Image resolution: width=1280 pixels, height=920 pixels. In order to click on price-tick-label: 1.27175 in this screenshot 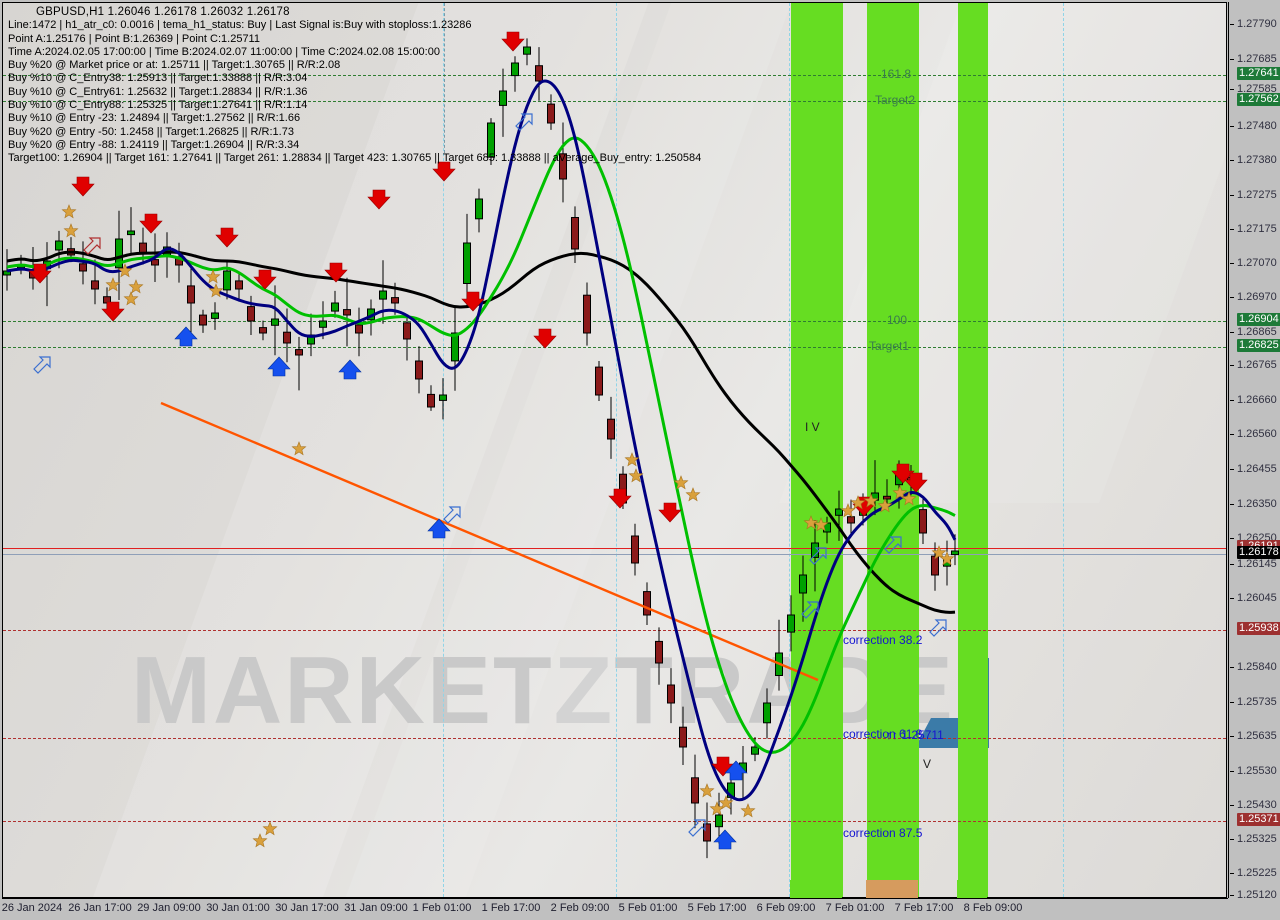, I will do `click(1257, 229)`.